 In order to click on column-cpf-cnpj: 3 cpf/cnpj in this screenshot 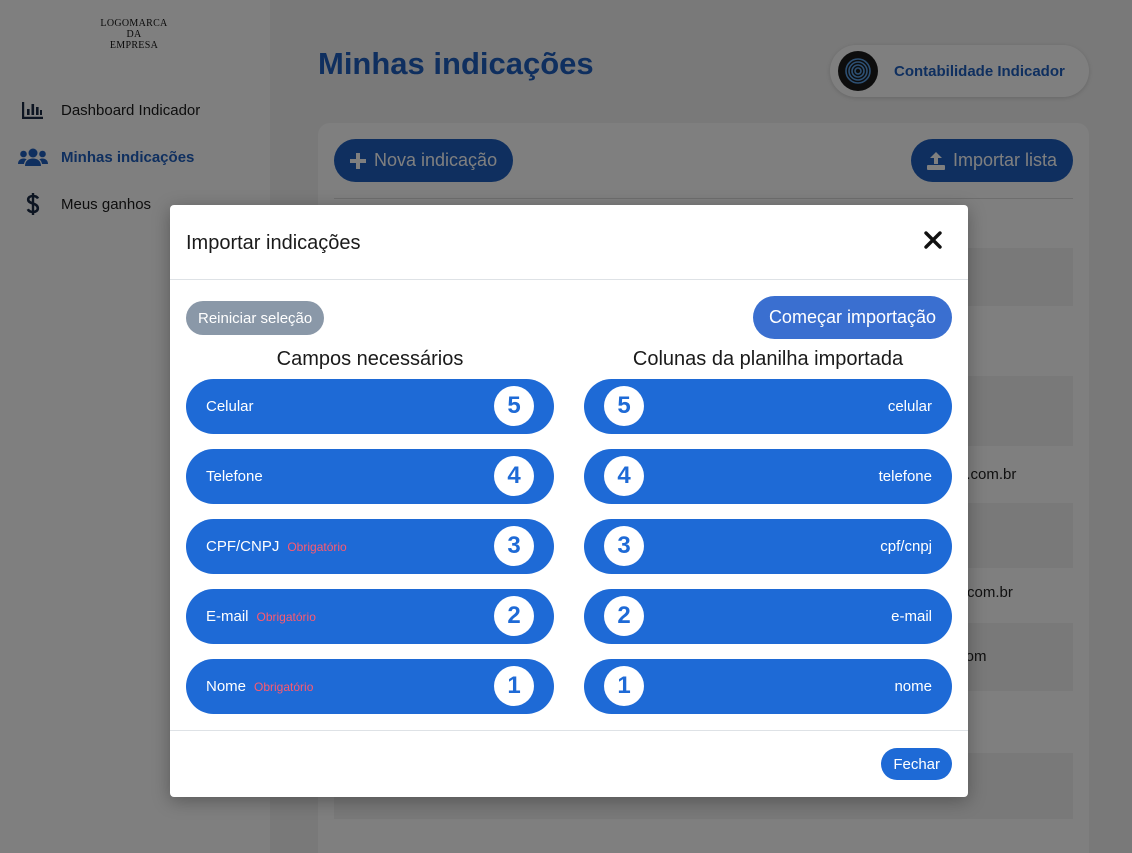, I will do `click(768, 546)`.